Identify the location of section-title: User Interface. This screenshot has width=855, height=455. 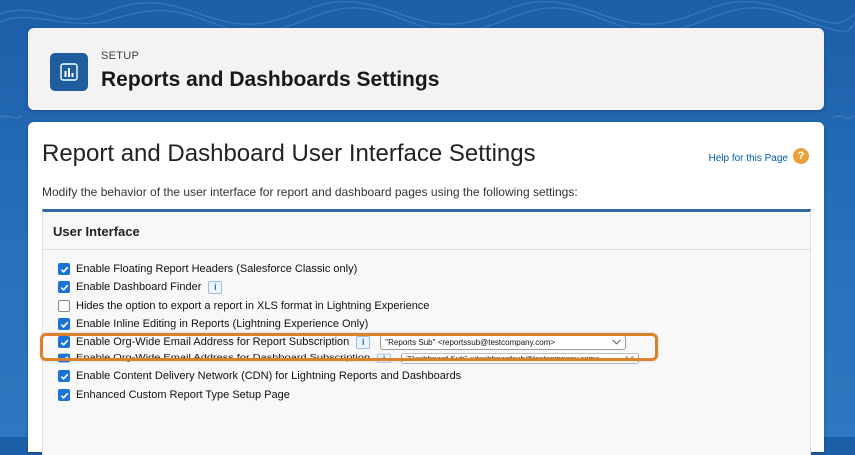
(96, 231).